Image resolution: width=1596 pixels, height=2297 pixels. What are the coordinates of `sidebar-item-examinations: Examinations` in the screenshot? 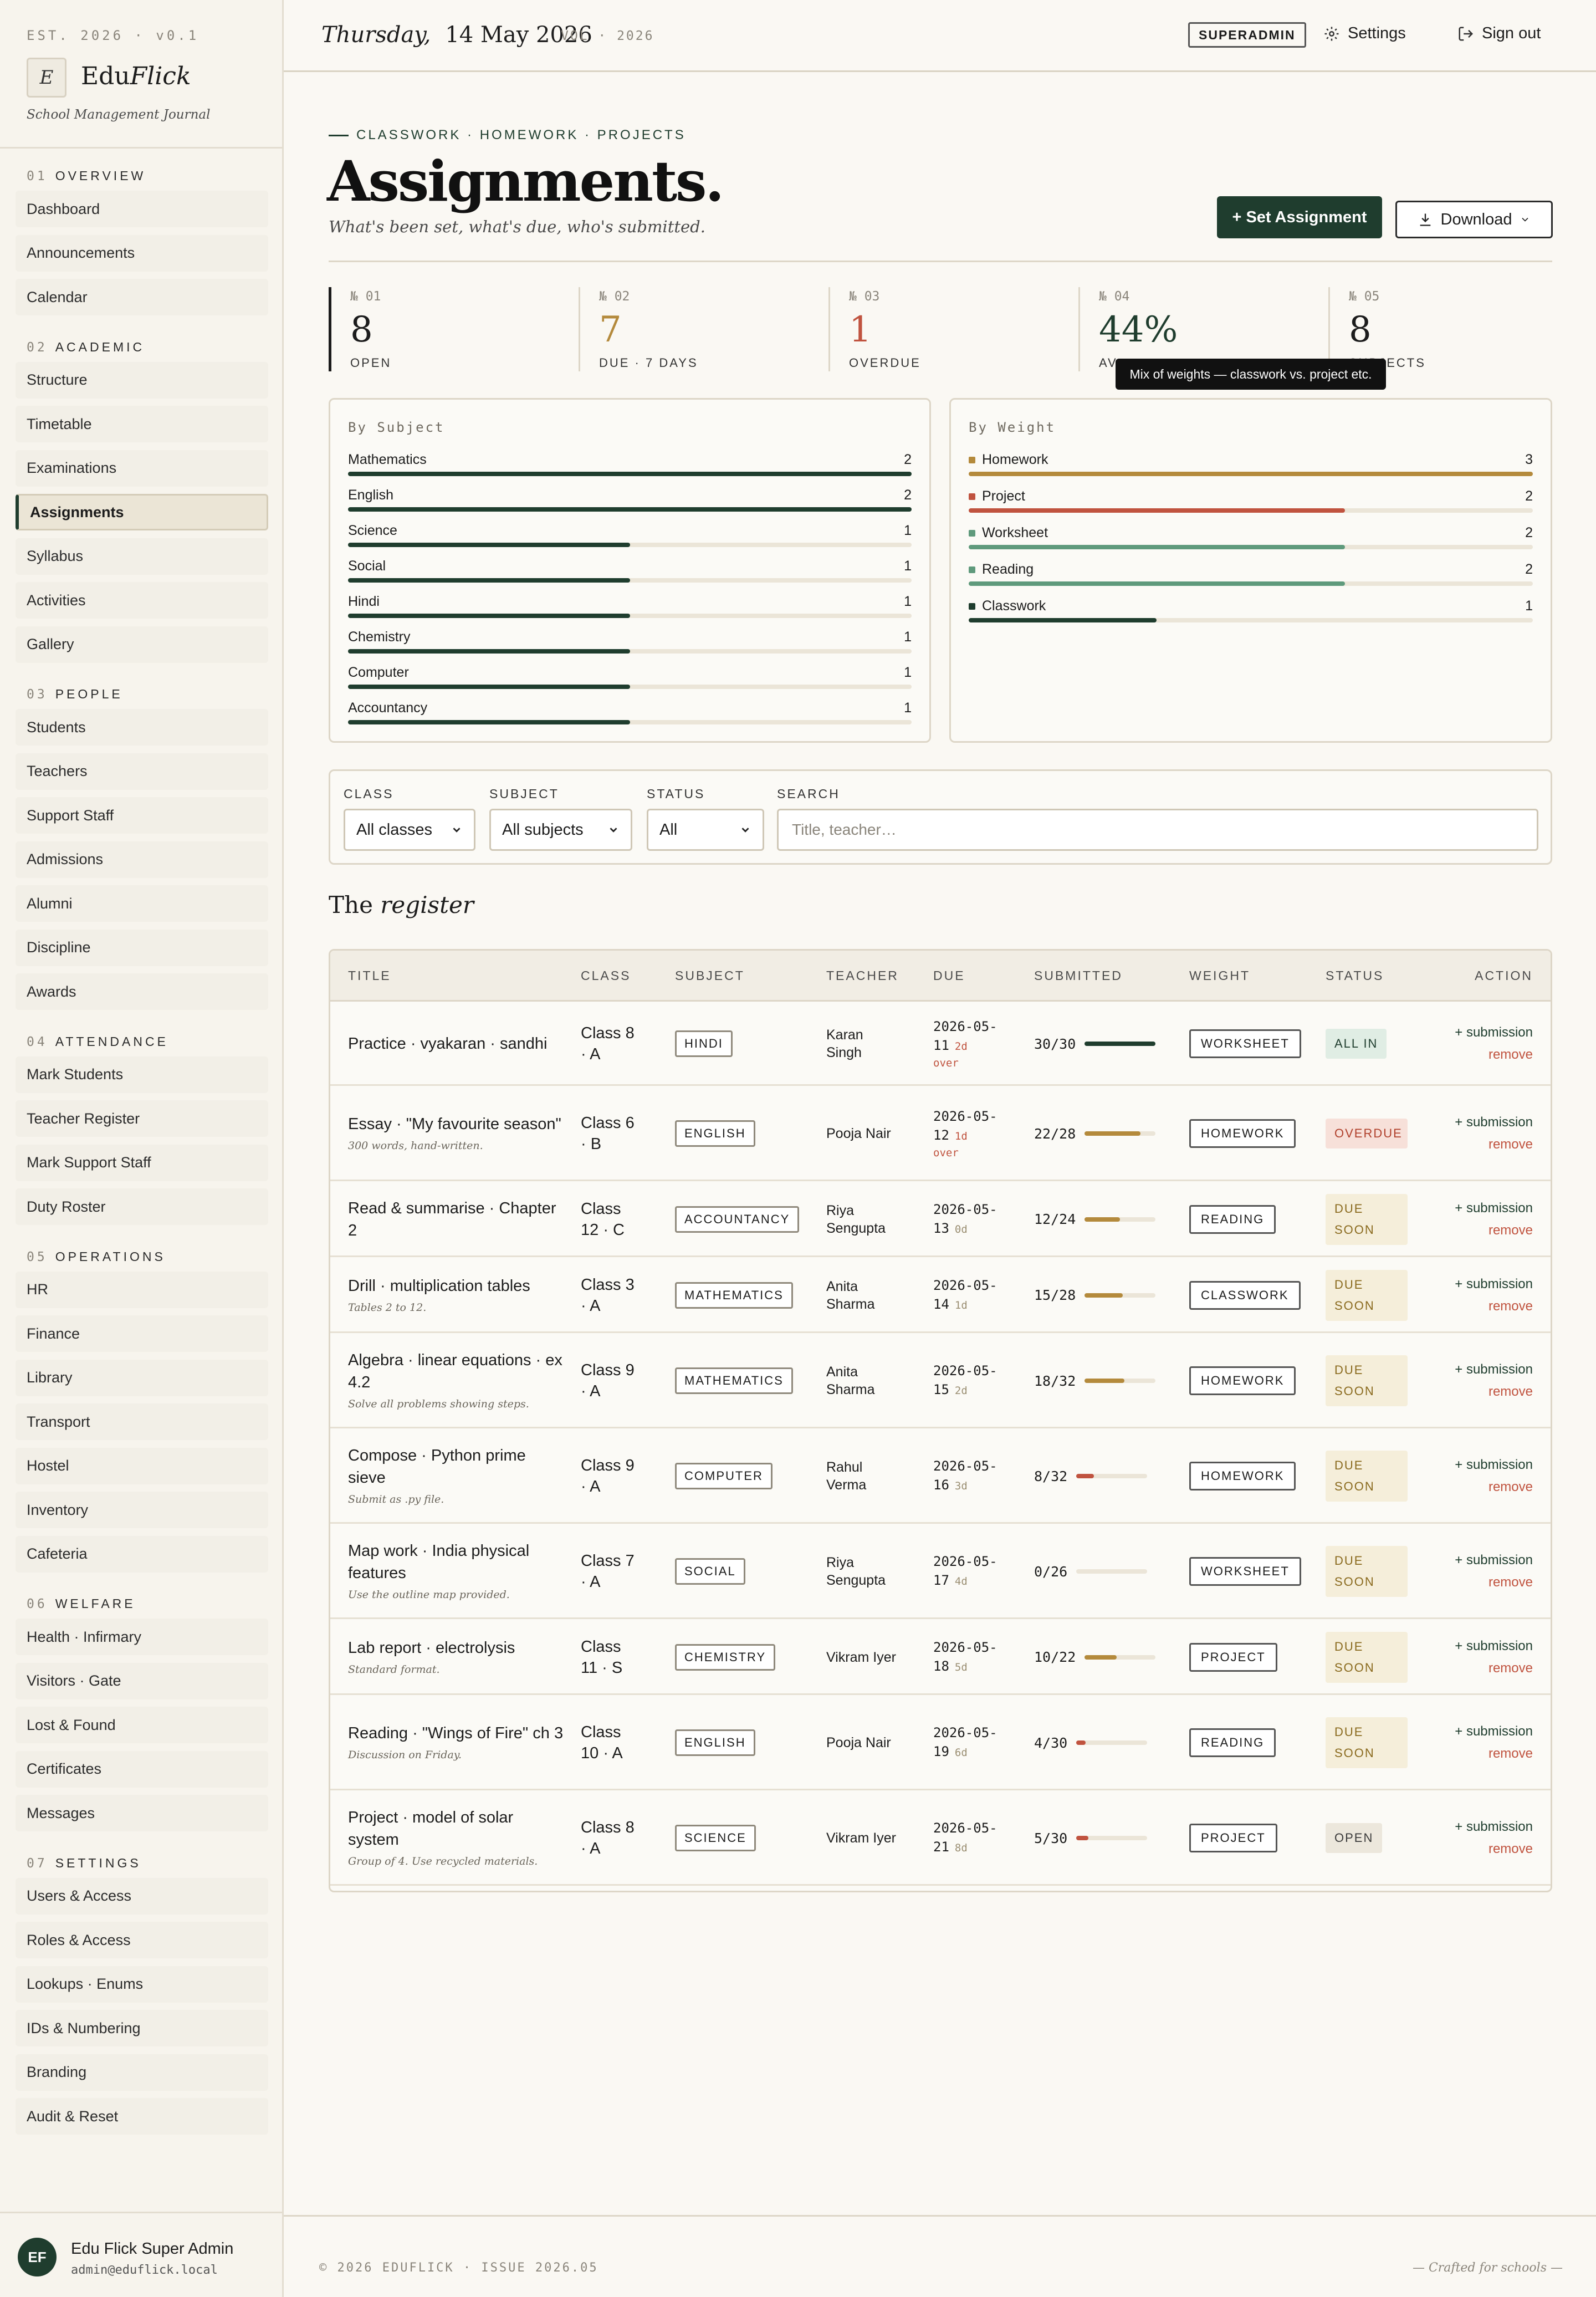 It's located at (142, 469).